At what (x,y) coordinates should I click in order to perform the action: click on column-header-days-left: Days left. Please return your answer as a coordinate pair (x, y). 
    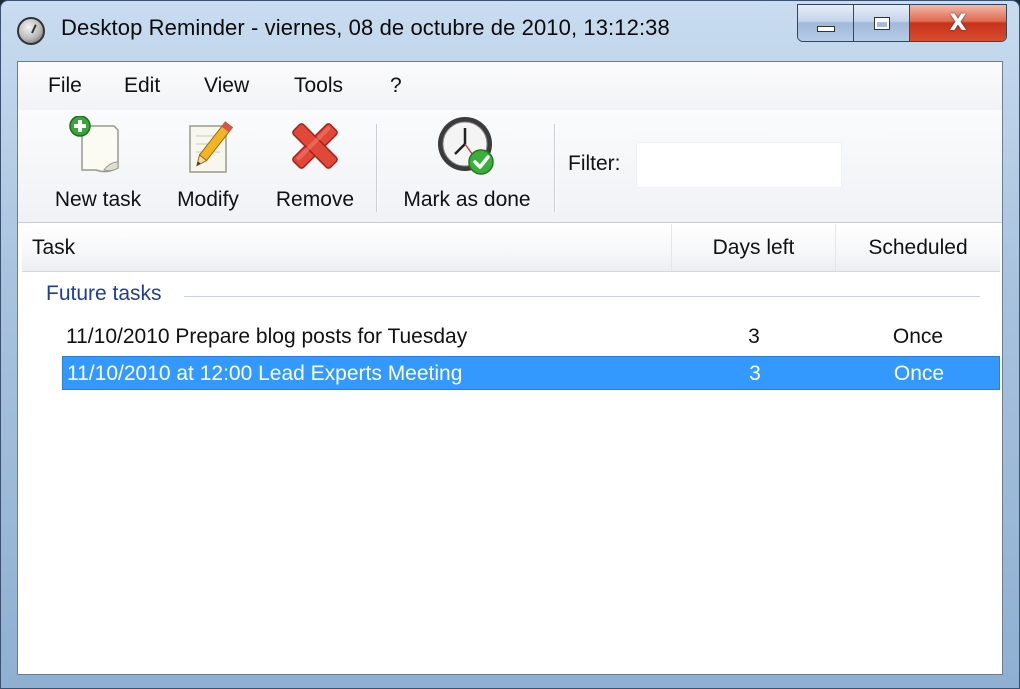
    Looking at the image, I should click on (754, 247).